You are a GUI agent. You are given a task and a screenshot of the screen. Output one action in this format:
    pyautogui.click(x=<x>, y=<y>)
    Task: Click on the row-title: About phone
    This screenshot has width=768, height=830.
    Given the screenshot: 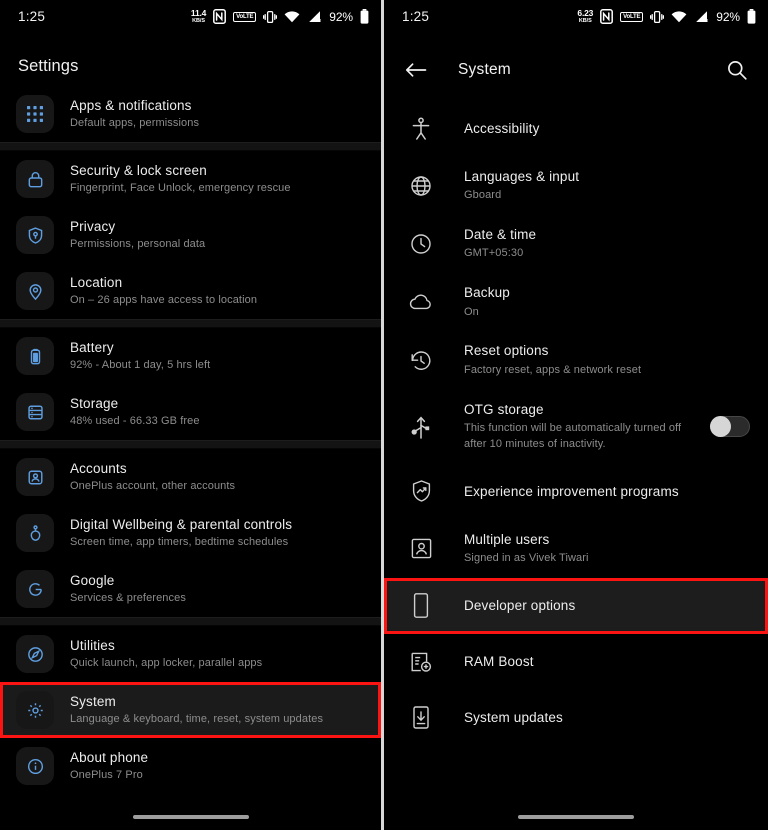 What is the action you would take?
    pyautogui.click(x=109, y=757)
    